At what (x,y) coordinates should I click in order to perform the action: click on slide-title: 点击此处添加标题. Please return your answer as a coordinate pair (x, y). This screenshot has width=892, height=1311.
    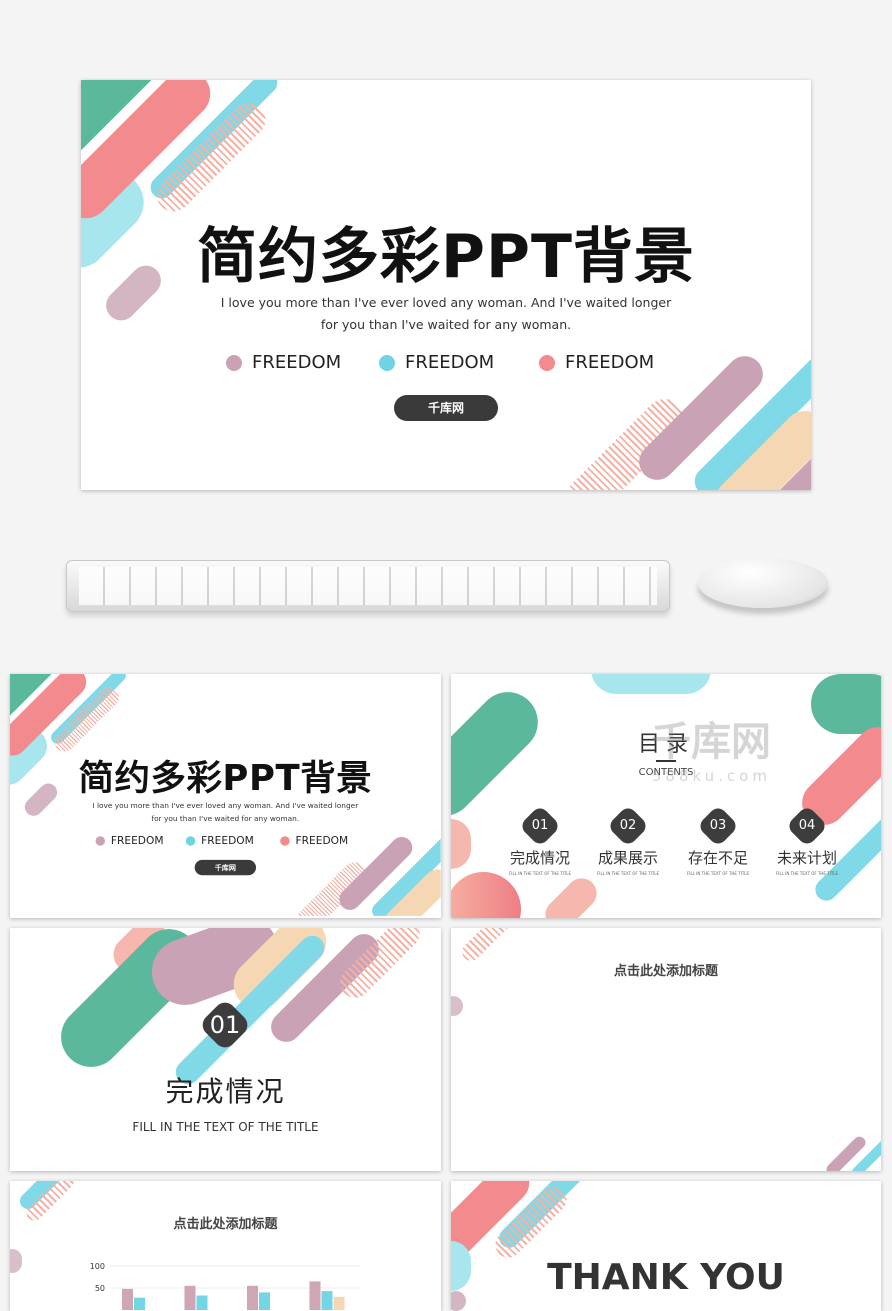
    Looking at the image, I should click on (665, 971).